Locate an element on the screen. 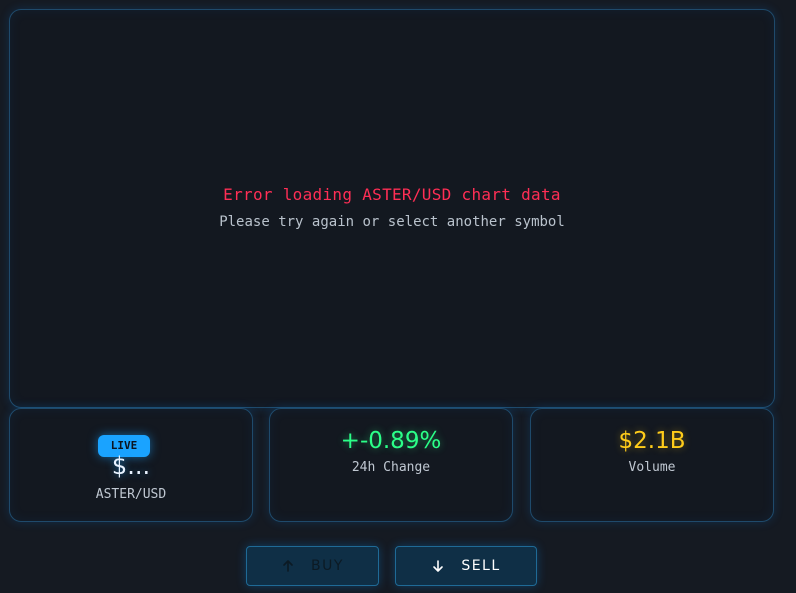 This screenshot has height=593, width=796. volume-card: $2.1B Volume is located at coordinates (652, 465).